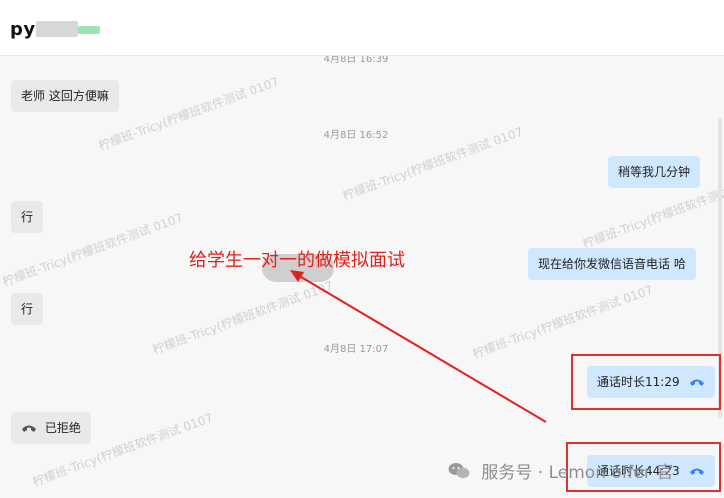 The height and width of the screenshot is (498, 724). I want to click on message-timestamp: 4月8日 16:39, so click(356, 60).